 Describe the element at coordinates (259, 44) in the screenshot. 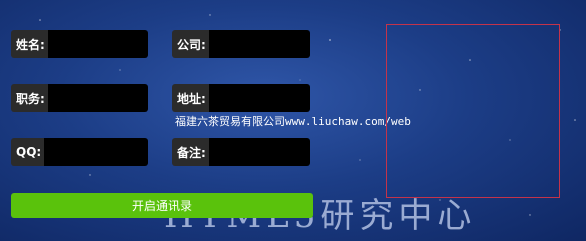

I see `company-input` at that location.